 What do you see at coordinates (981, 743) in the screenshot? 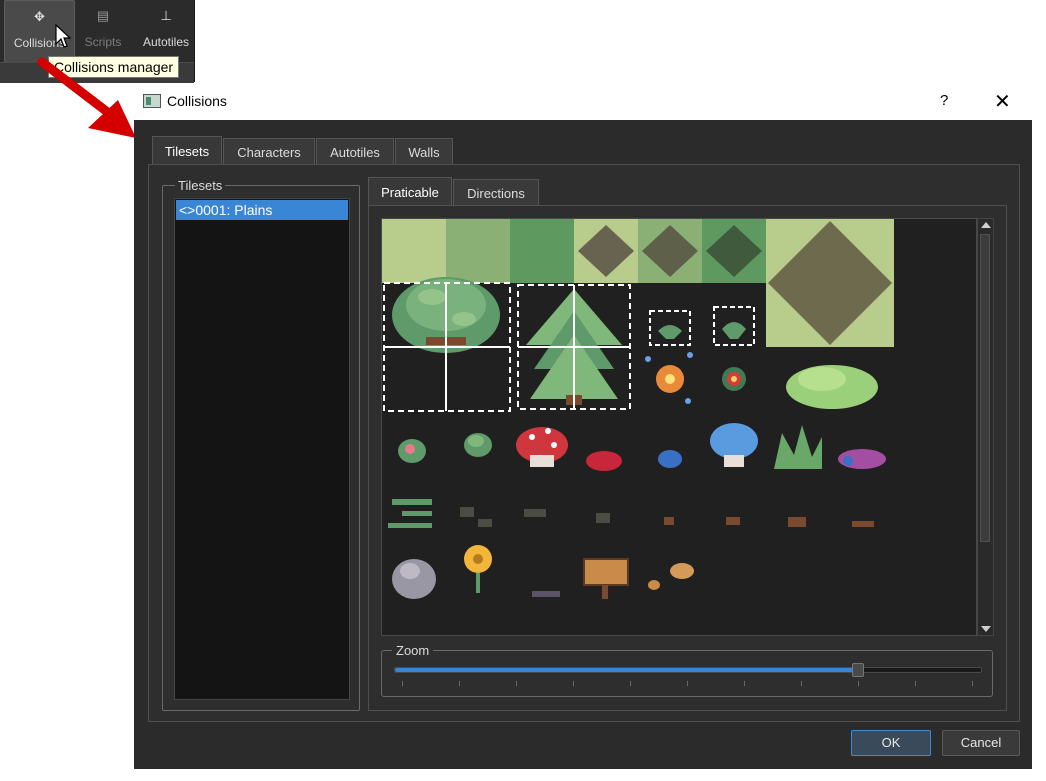
I see `cancel-button: Cancel` at bounding box center [981, 743].